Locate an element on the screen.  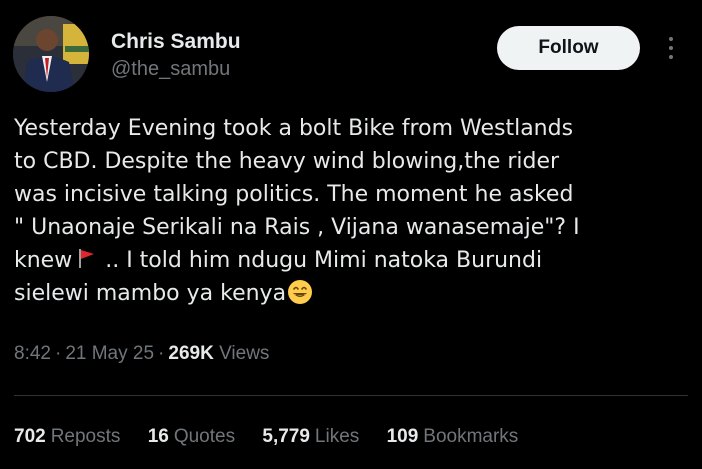
post-text-fragment: knew is located at coordinates (43, 260).